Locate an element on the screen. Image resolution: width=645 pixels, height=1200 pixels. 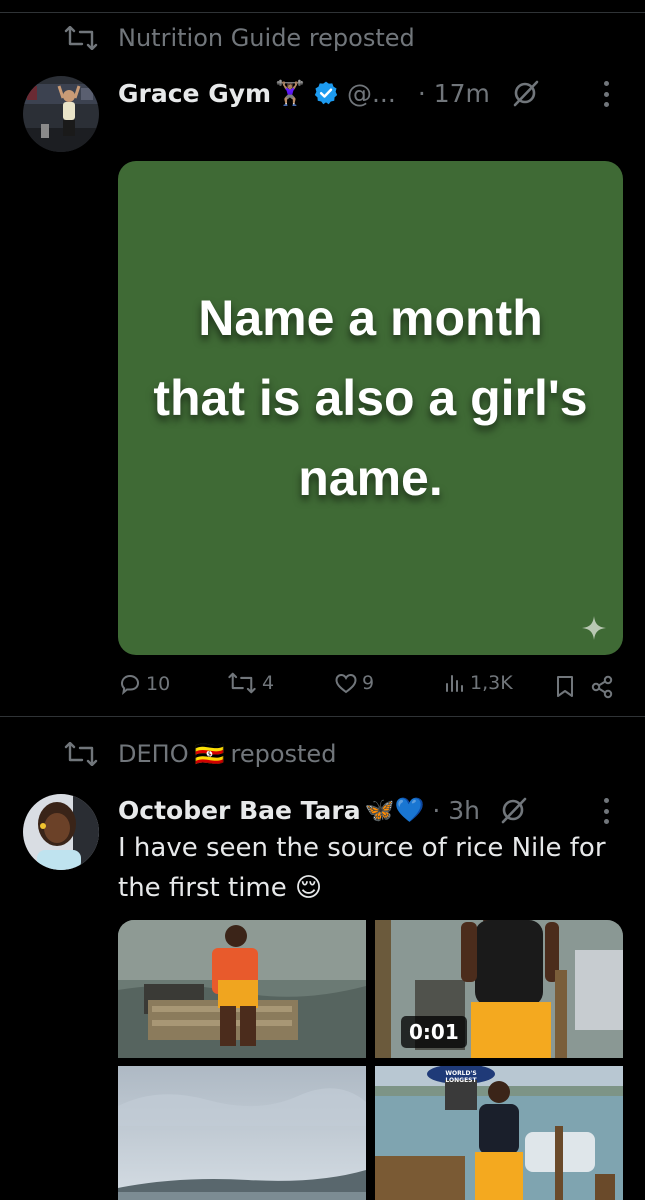
share-icon is located at coordinates (602, 687).